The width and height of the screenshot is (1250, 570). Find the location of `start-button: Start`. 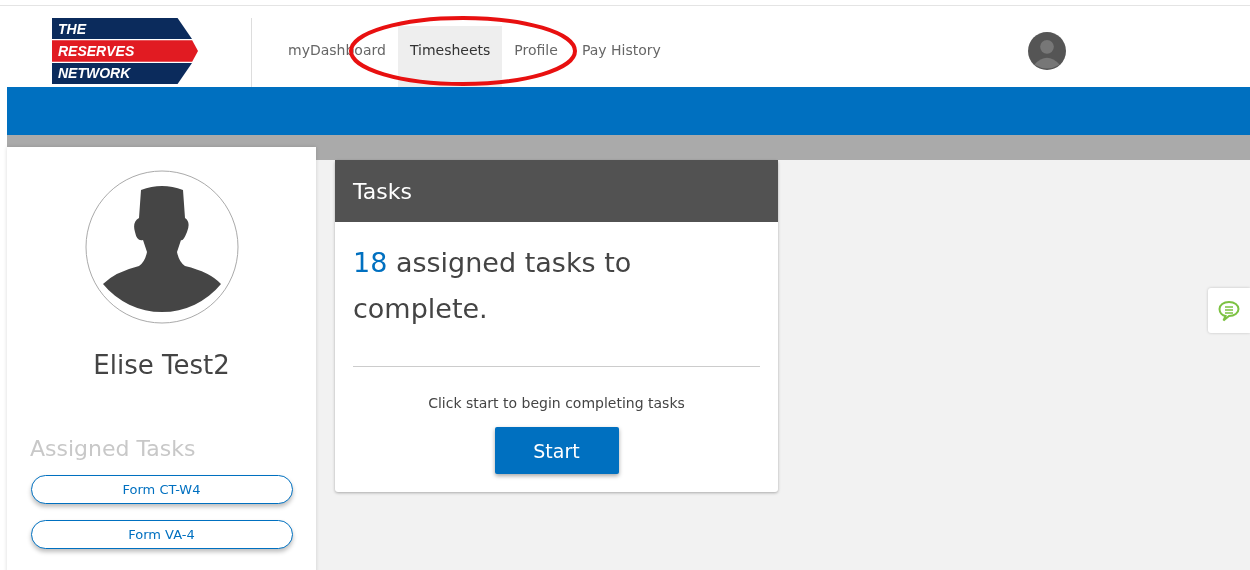

start-button: Start is located at coordinates (556, 450).